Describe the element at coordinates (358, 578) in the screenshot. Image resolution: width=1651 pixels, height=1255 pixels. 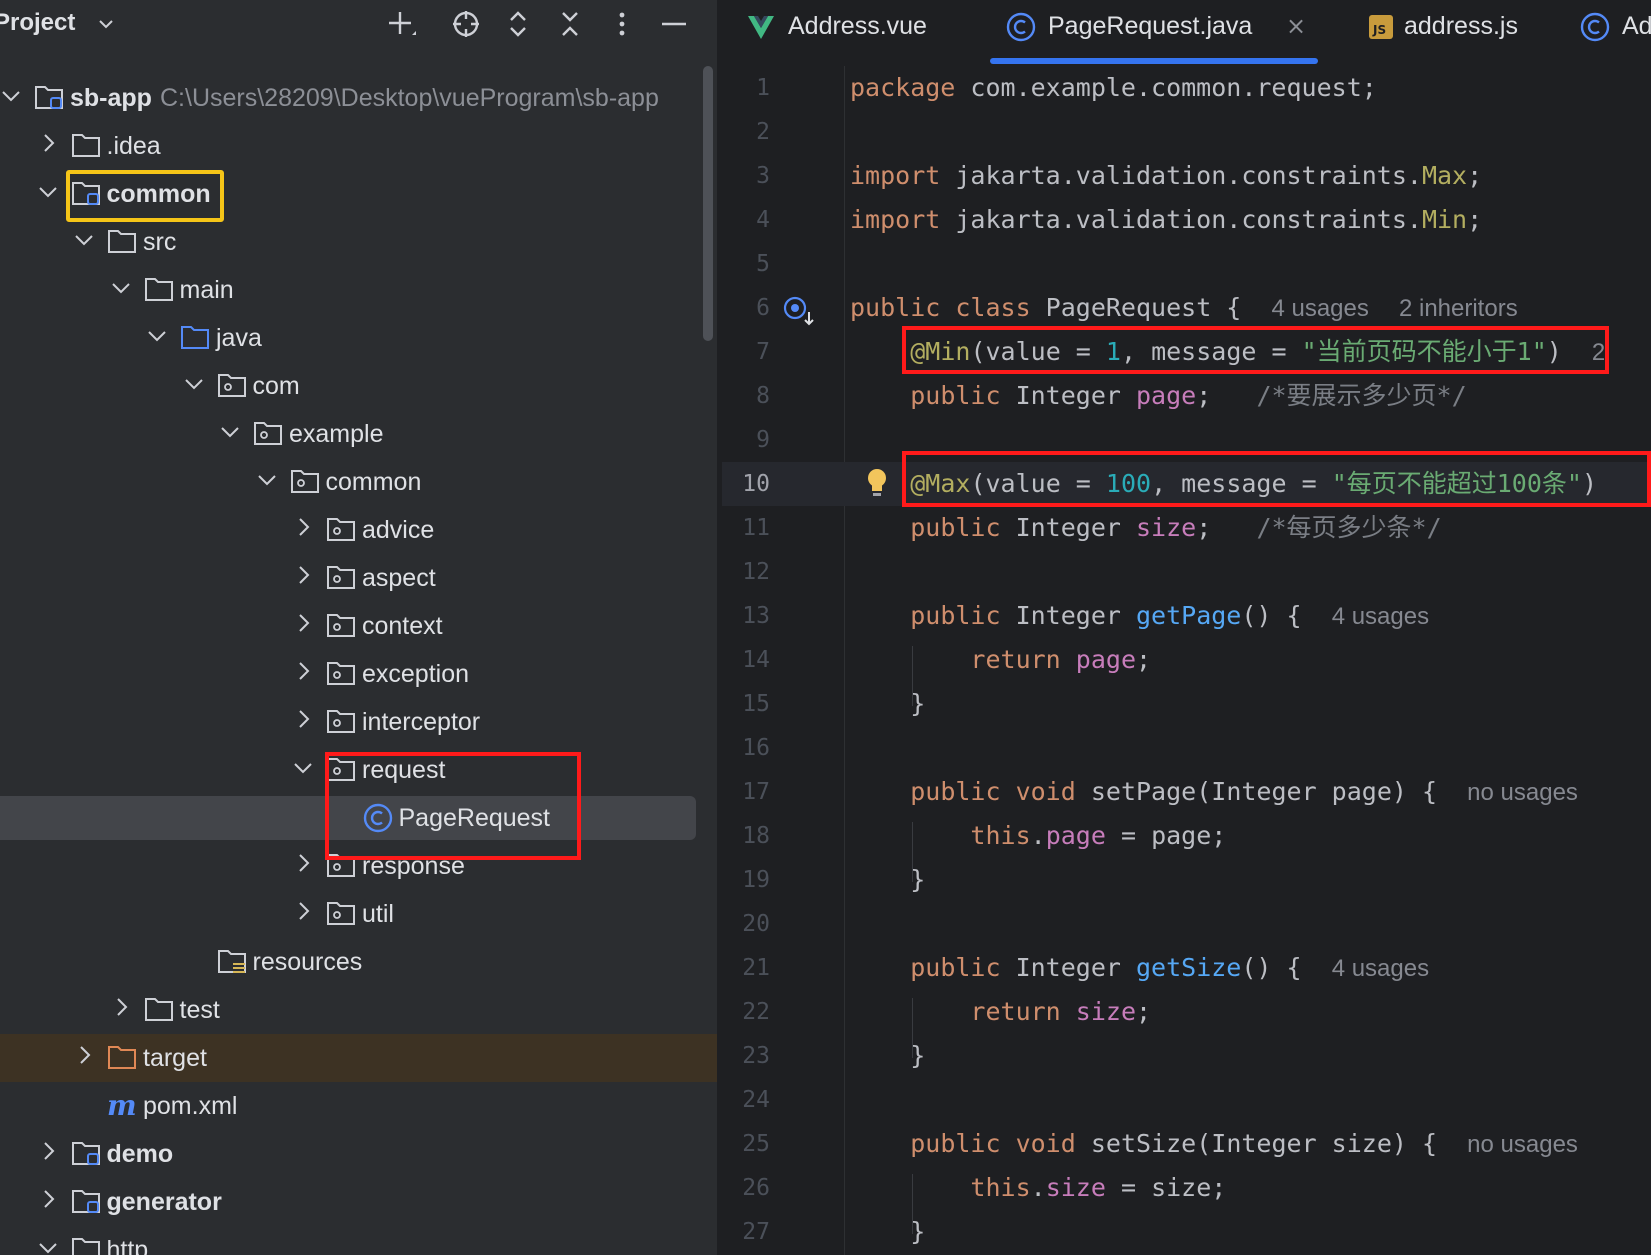
I see `tree-item-aspect: aspect` at that location.